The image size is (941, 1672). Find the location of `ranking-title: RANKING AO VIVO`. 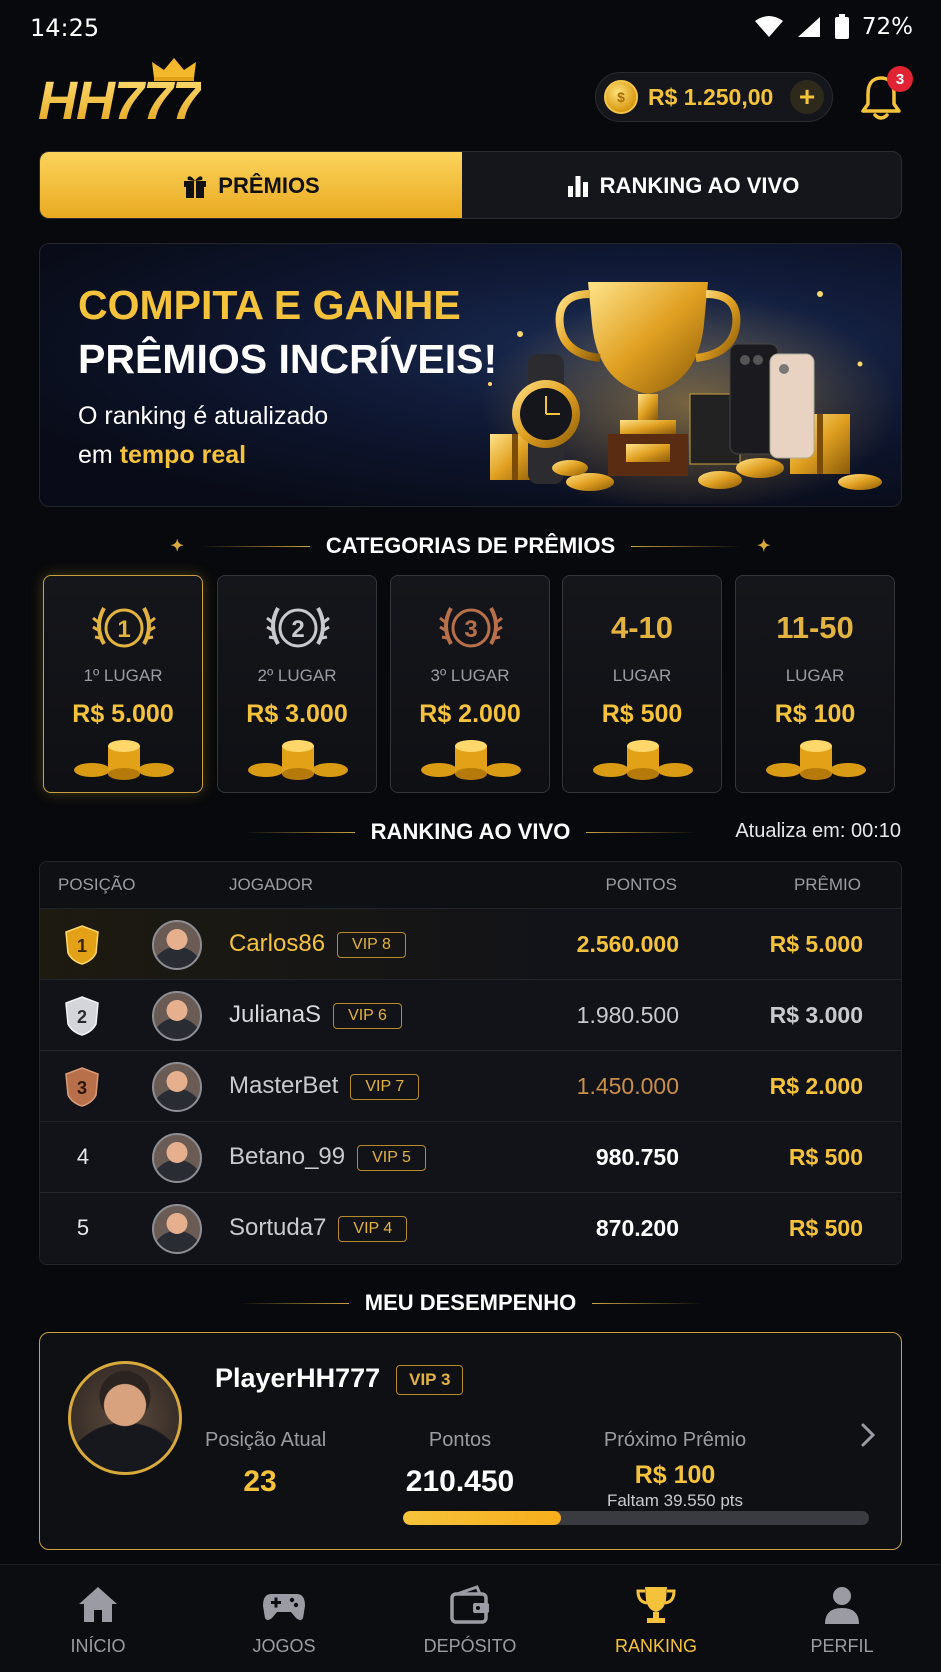

ranking-title: RANKING AO VIVO is located at coordinates (470, 831).